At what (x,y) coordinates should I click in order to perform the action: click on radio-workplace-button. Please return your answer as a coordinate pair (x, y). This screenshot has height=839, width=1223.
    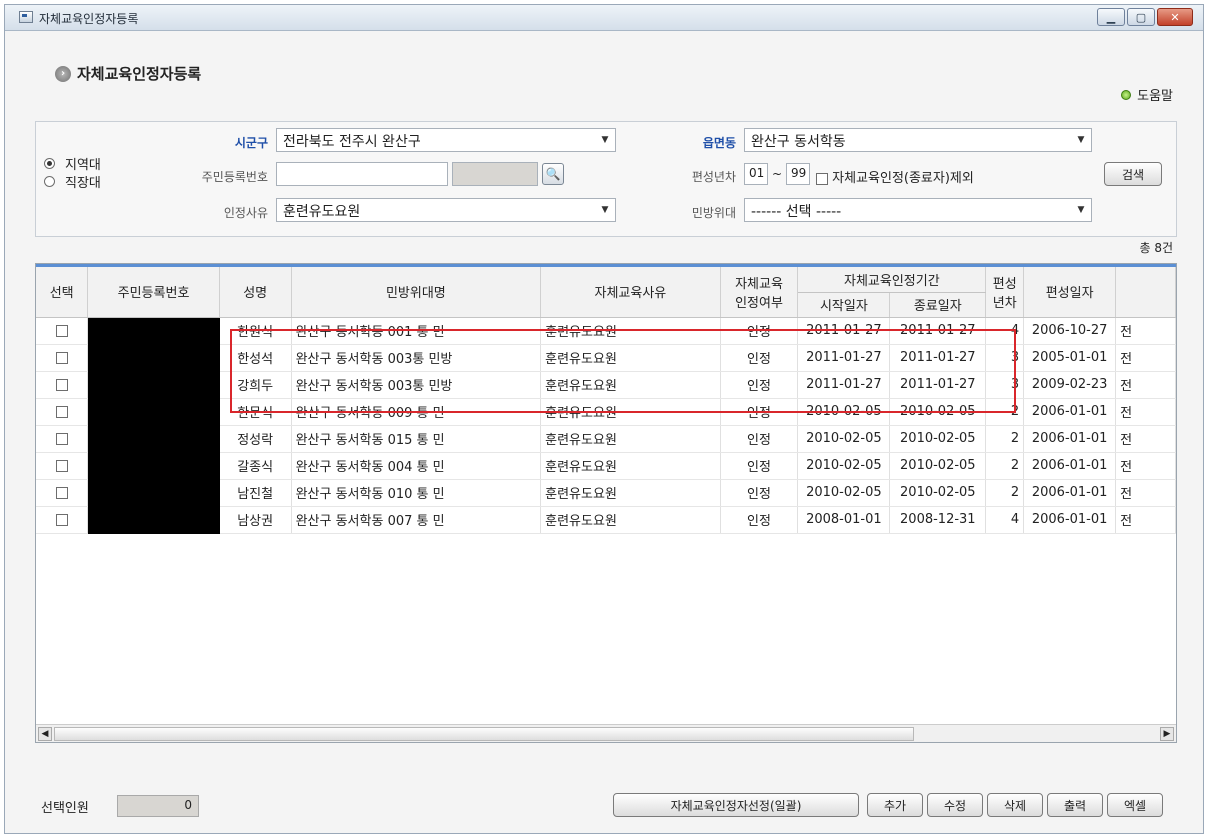
    Looking at the image, I should click on (49, 181).